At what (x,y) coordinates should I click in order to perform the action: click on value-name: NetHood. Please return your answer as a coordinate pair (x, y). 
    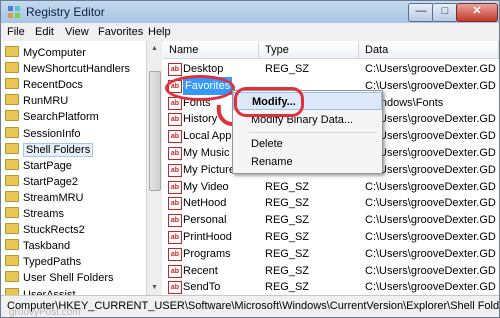
    Looking at the image, I should click on (205, 203).